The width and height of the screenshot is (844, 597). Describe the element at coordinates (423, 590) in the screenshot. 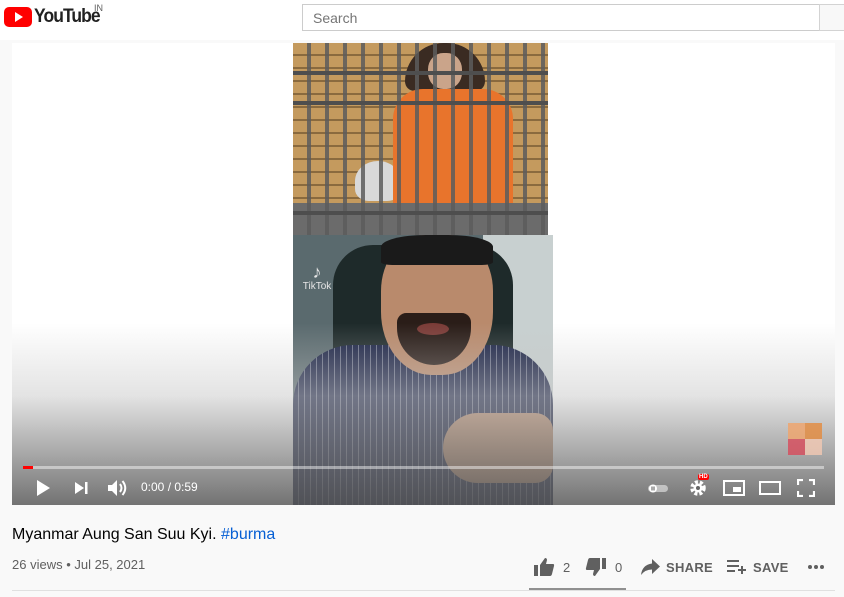

I see `section-divider` at that location.